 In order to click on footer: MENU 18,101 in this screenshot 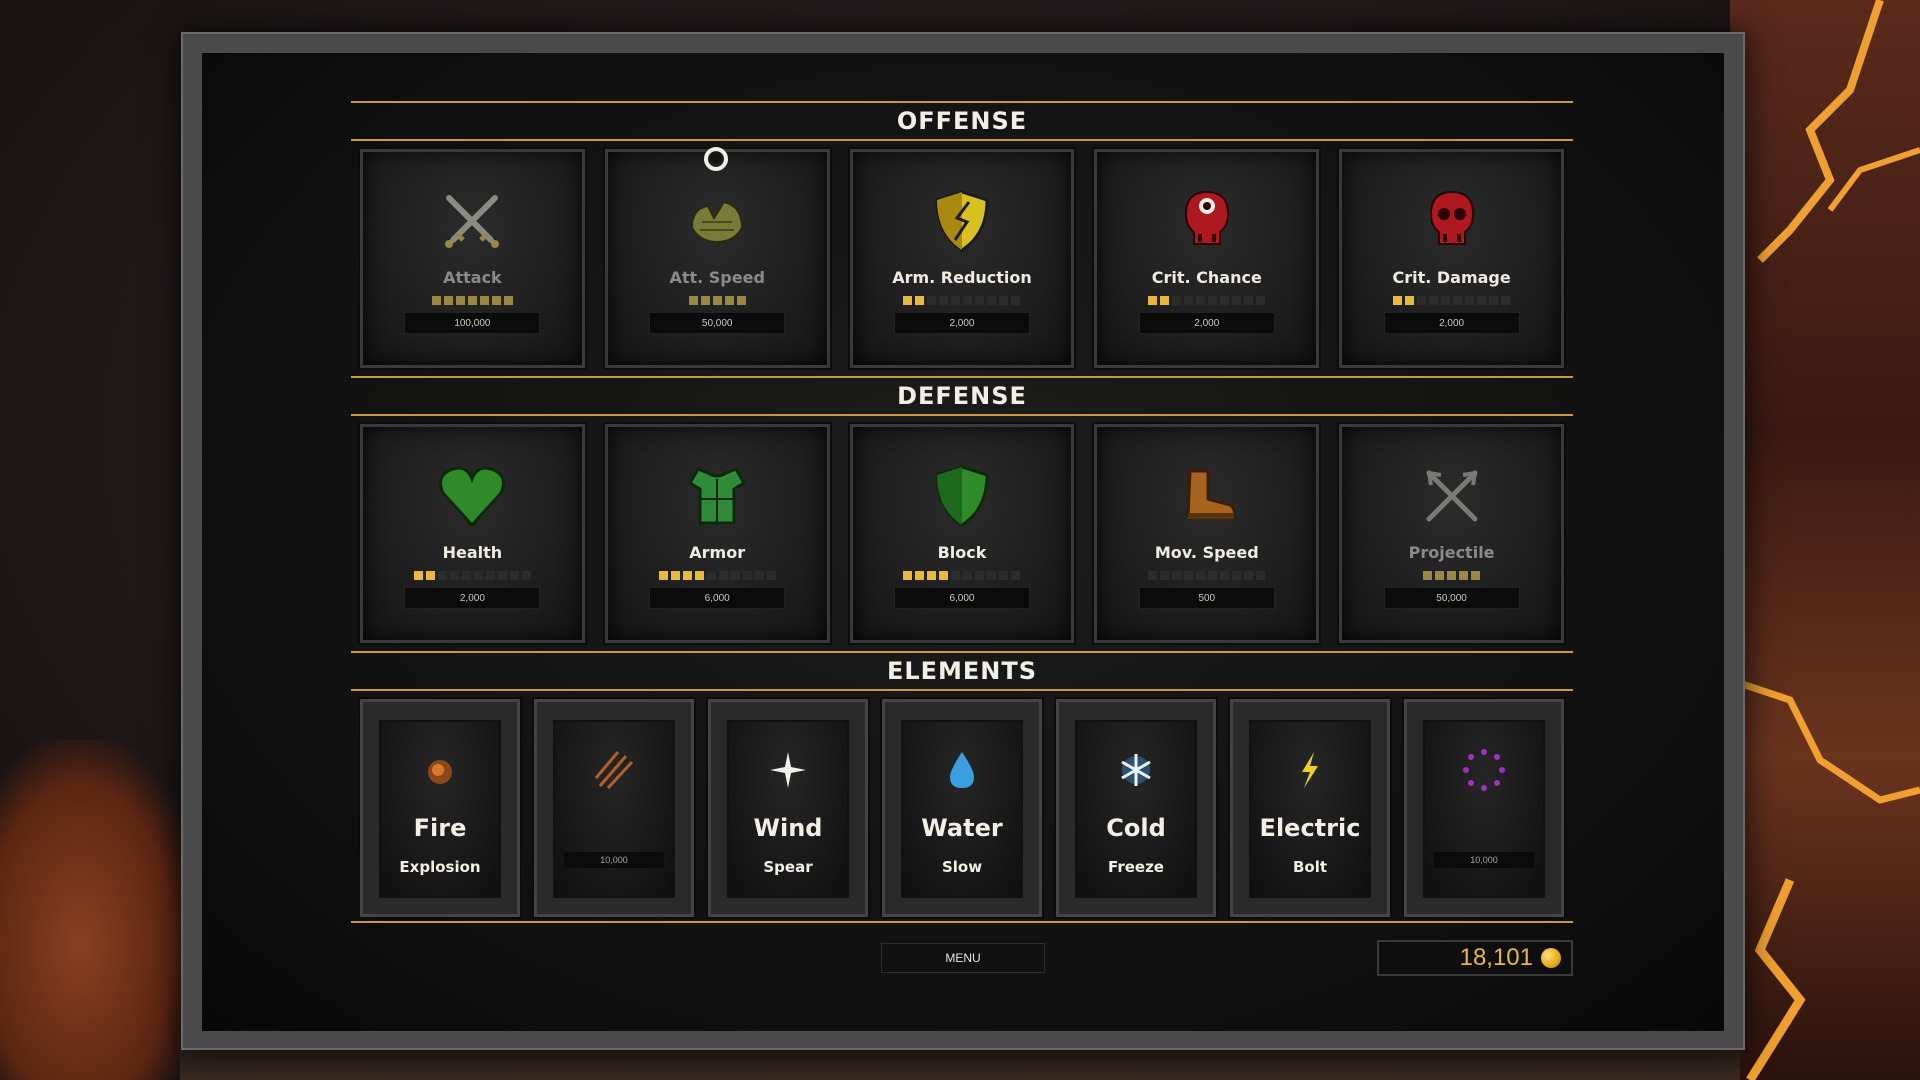, I will do `click(962, 953)`.